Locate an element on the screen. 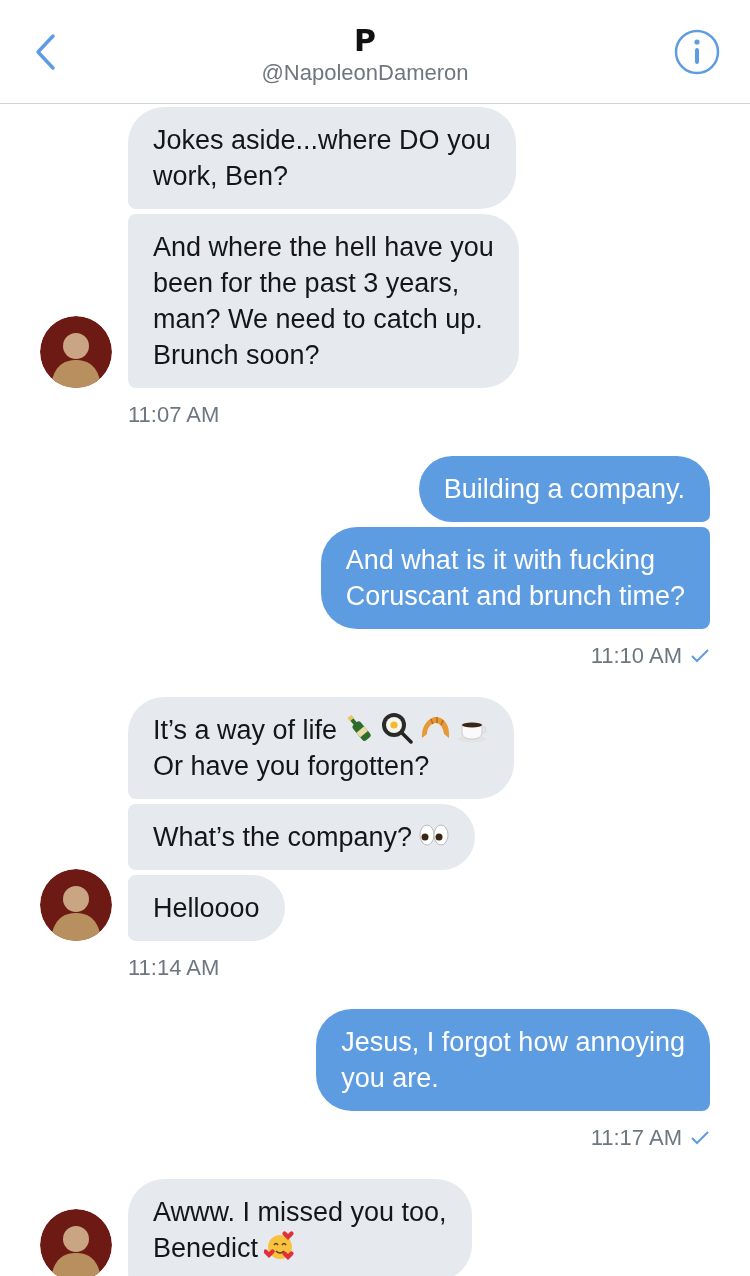 The image size is (750, 1276). timestamp: 11:07 AM is located at coordinates (174, 415).